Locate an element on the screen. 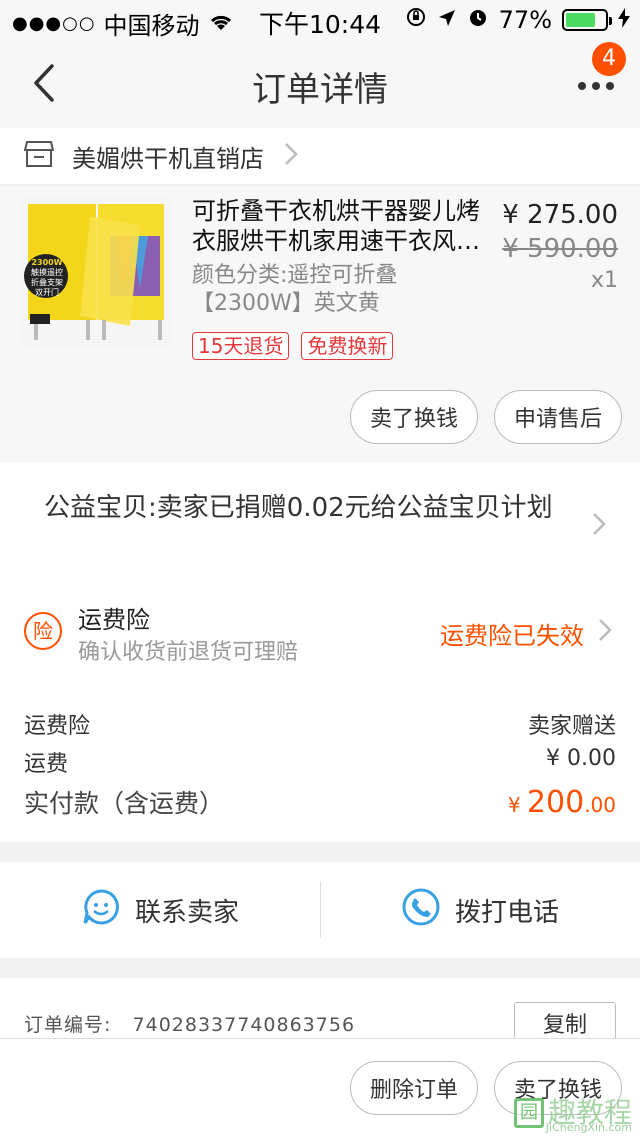 The height and width of the screenshot is (1136, 640). watermark-url: JiChengXin.com is located at coordinates (588, 1127).